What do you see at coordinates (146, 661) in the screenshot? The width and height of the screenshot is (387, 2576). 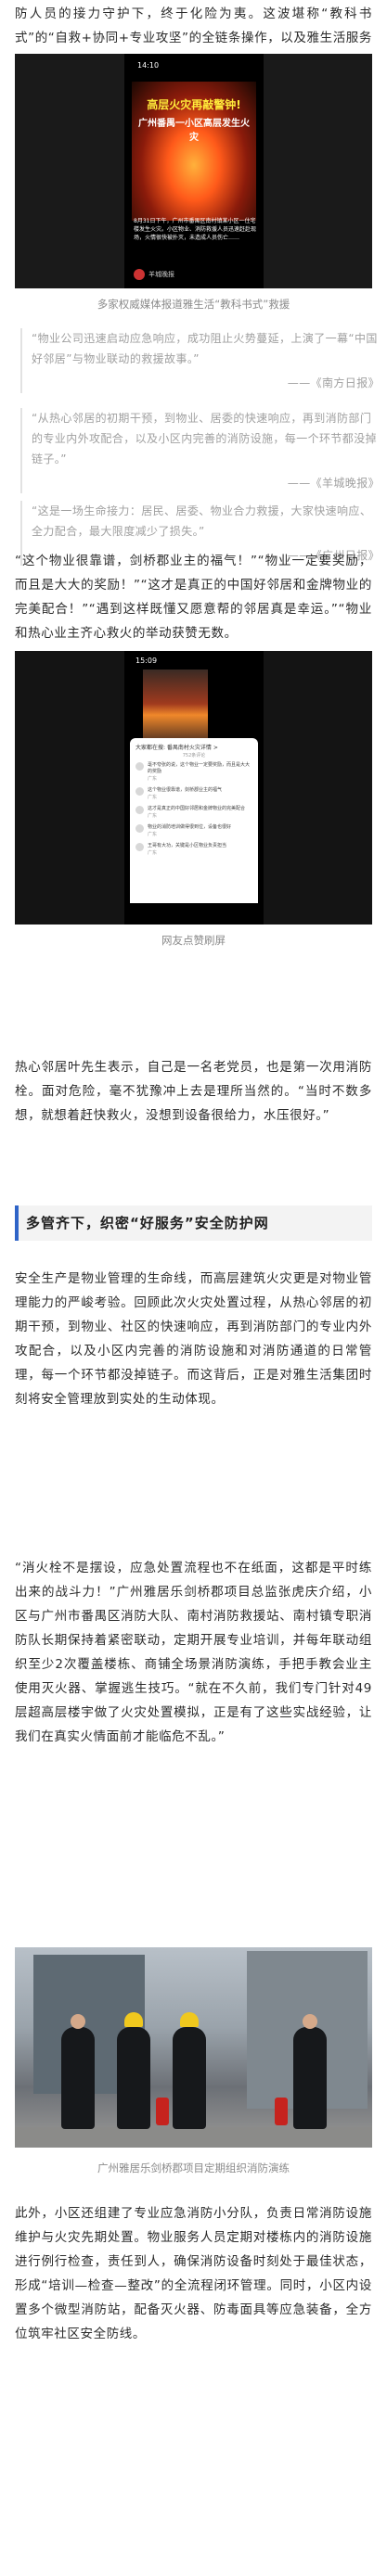 I see `status-time: 15:09` at bounding box center [146, 661].